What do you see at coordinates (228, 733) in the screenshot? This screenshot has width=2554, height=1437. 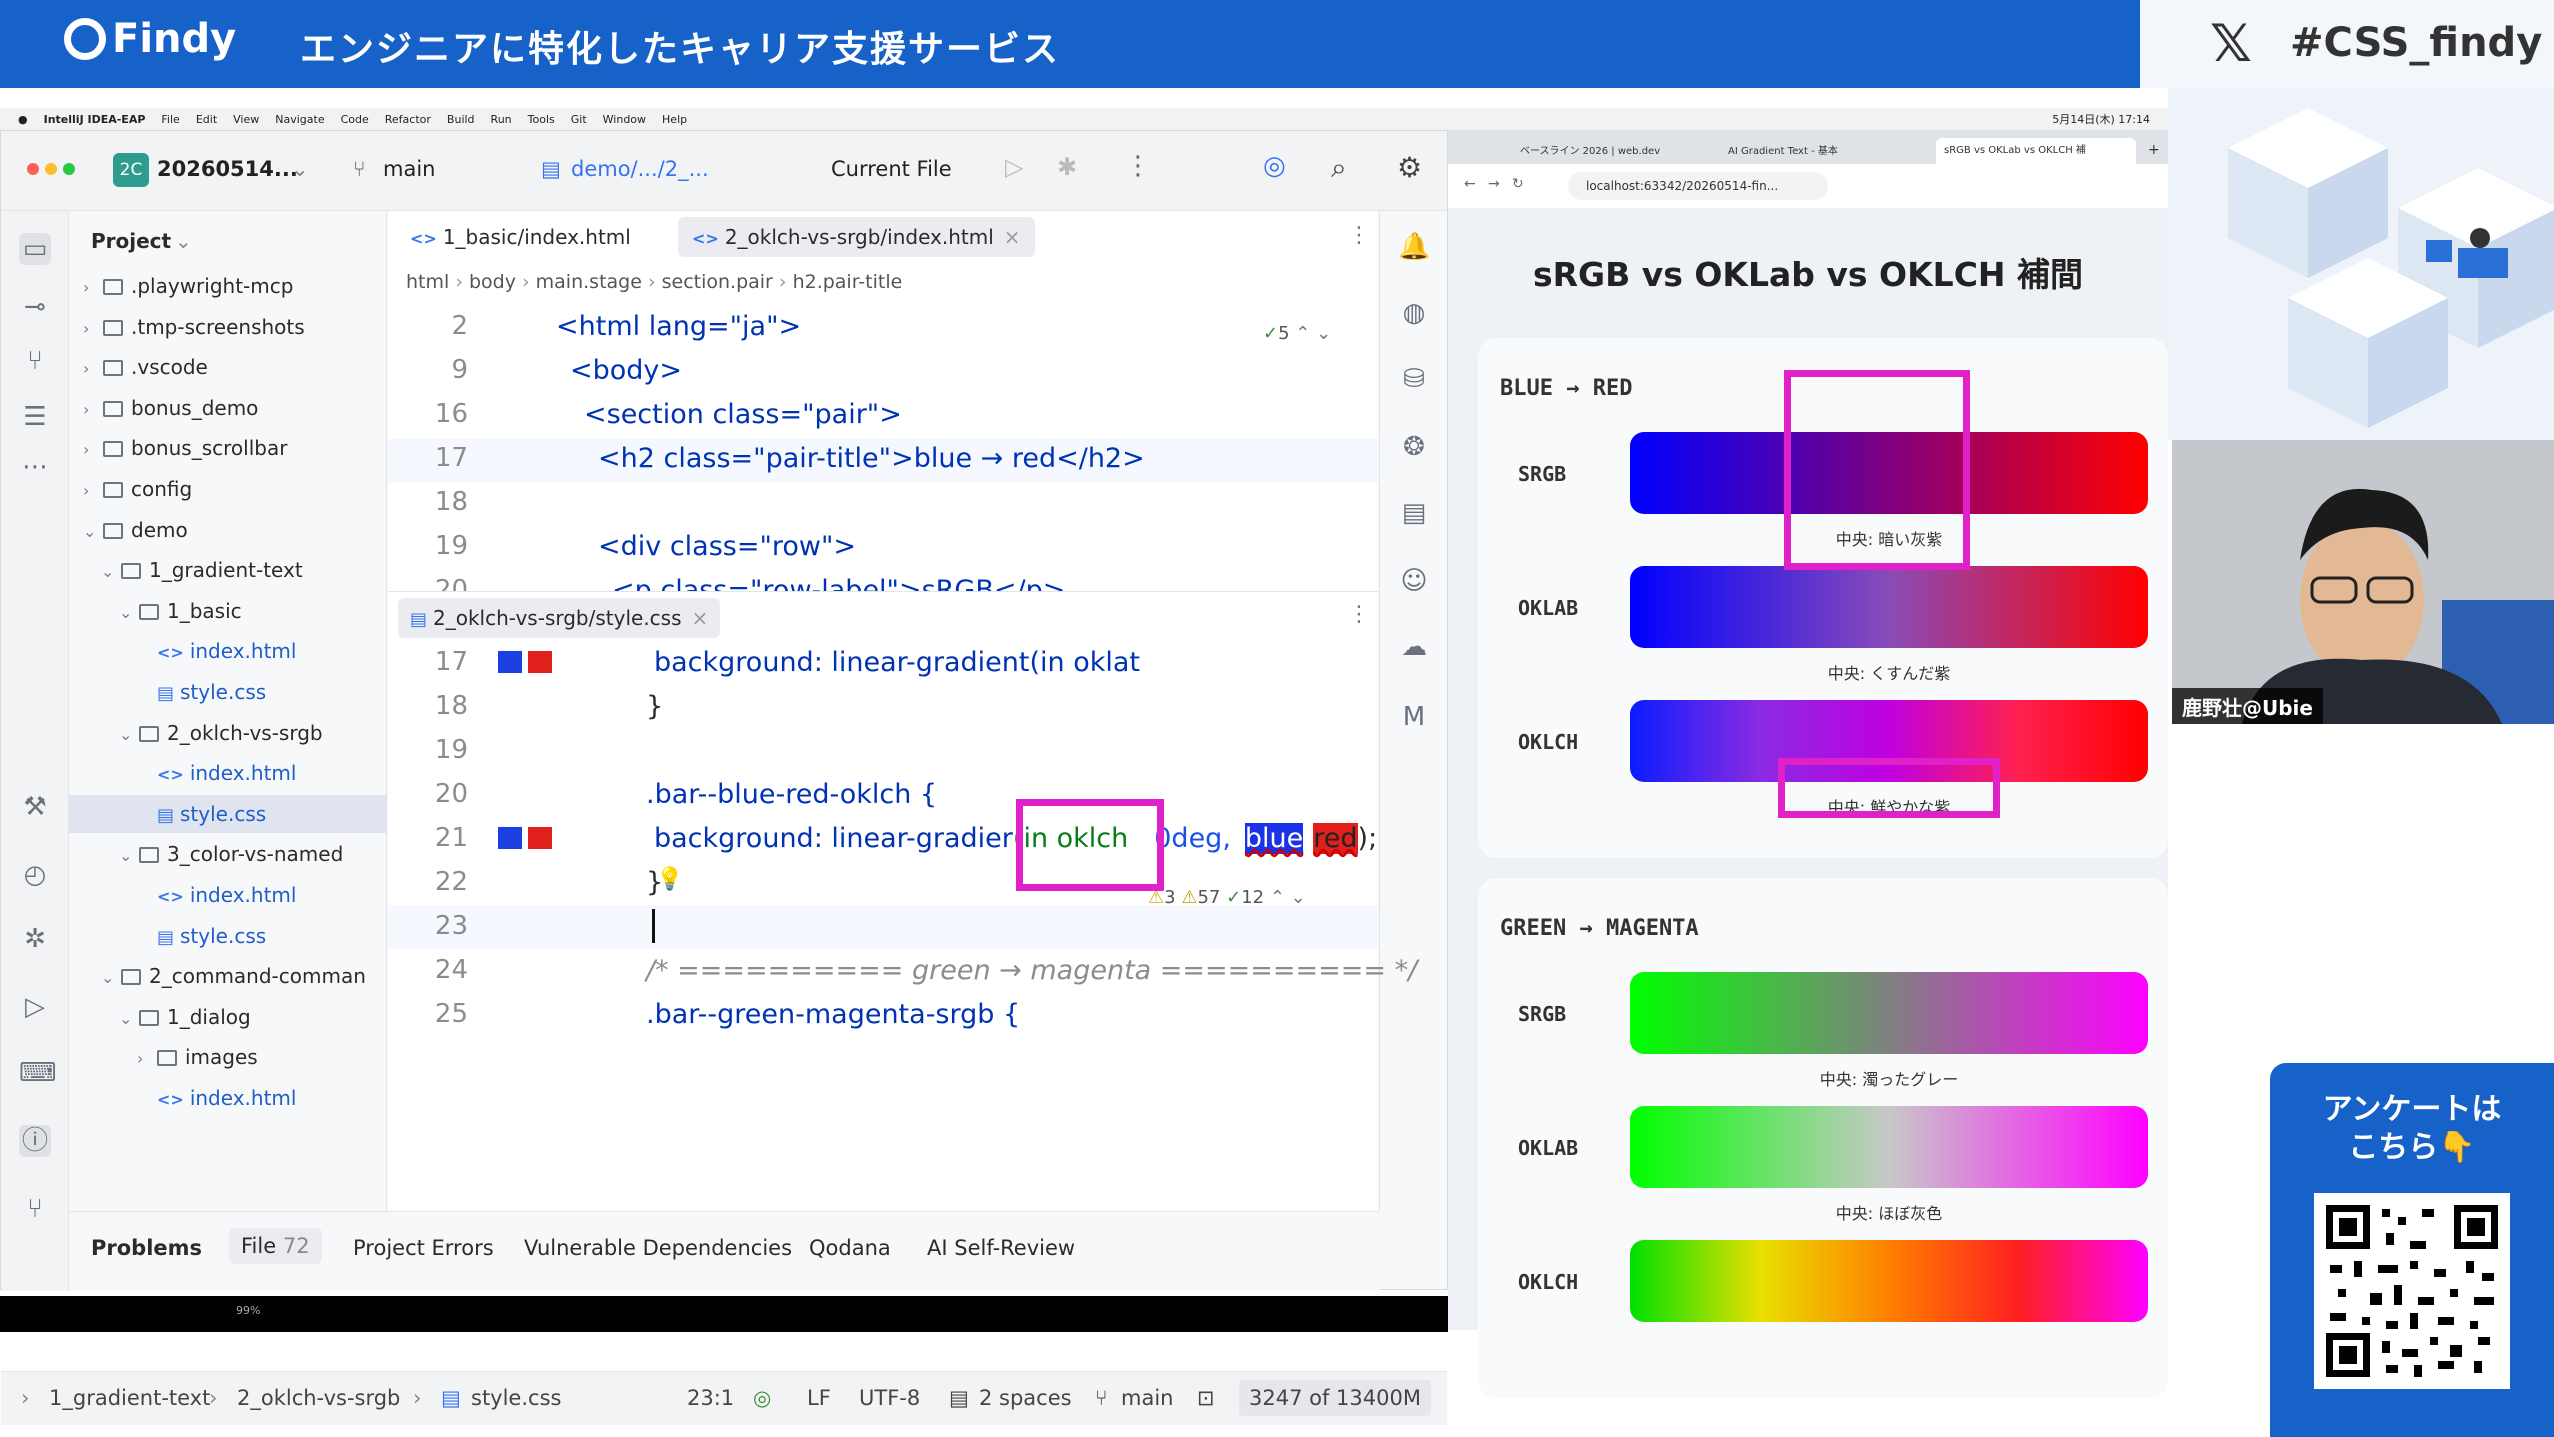 I see `tree-item: ⌄ 2_oklch-vs-srgb` at bounding box center [228, 733].